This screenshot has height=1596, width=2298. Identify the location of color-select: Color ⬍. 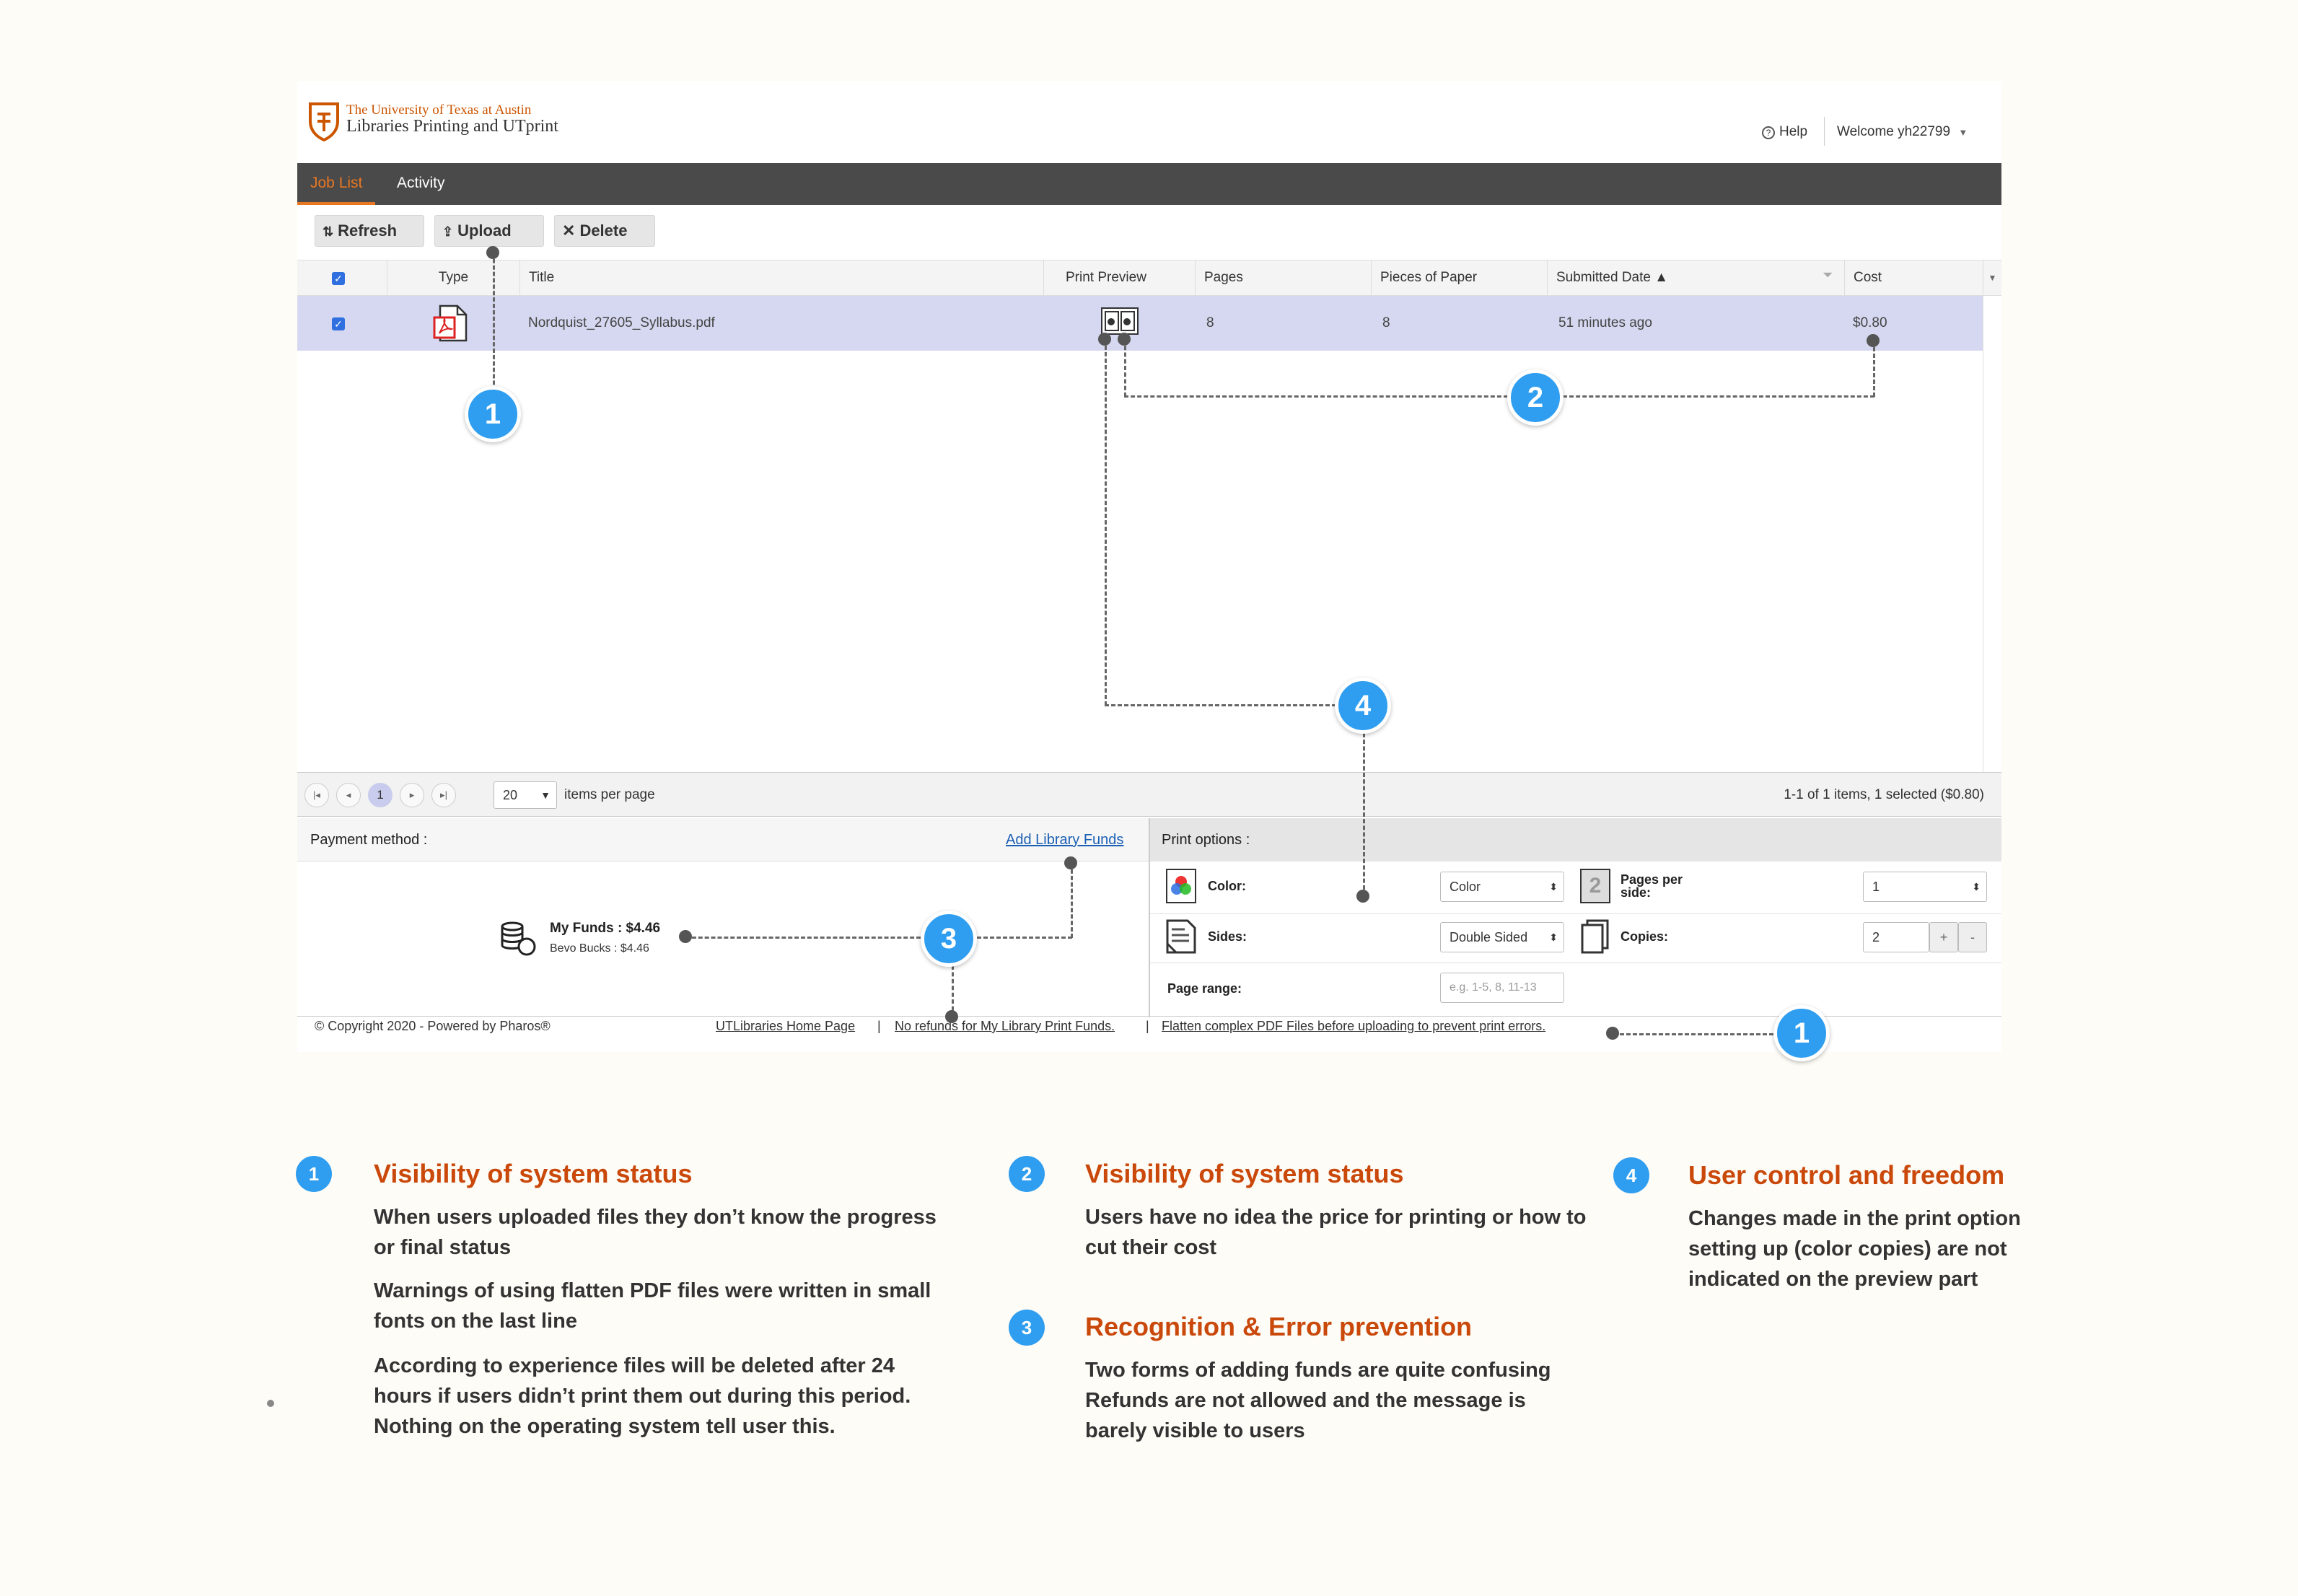
(1502, 887).